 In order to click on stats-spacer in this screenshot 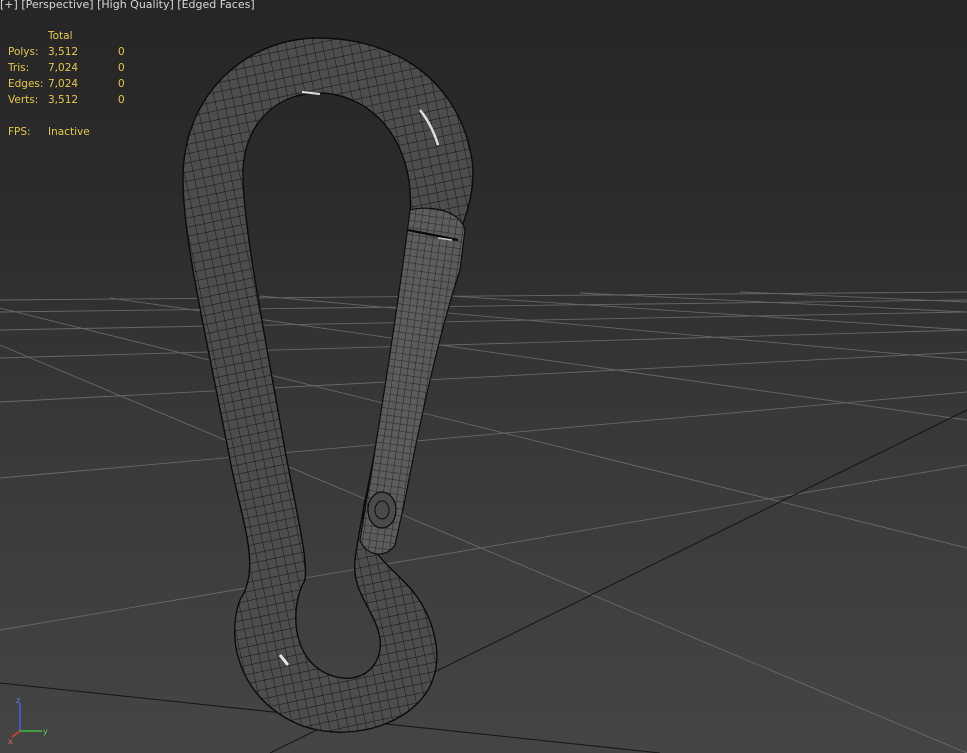, I will do `click(78, 116)`.